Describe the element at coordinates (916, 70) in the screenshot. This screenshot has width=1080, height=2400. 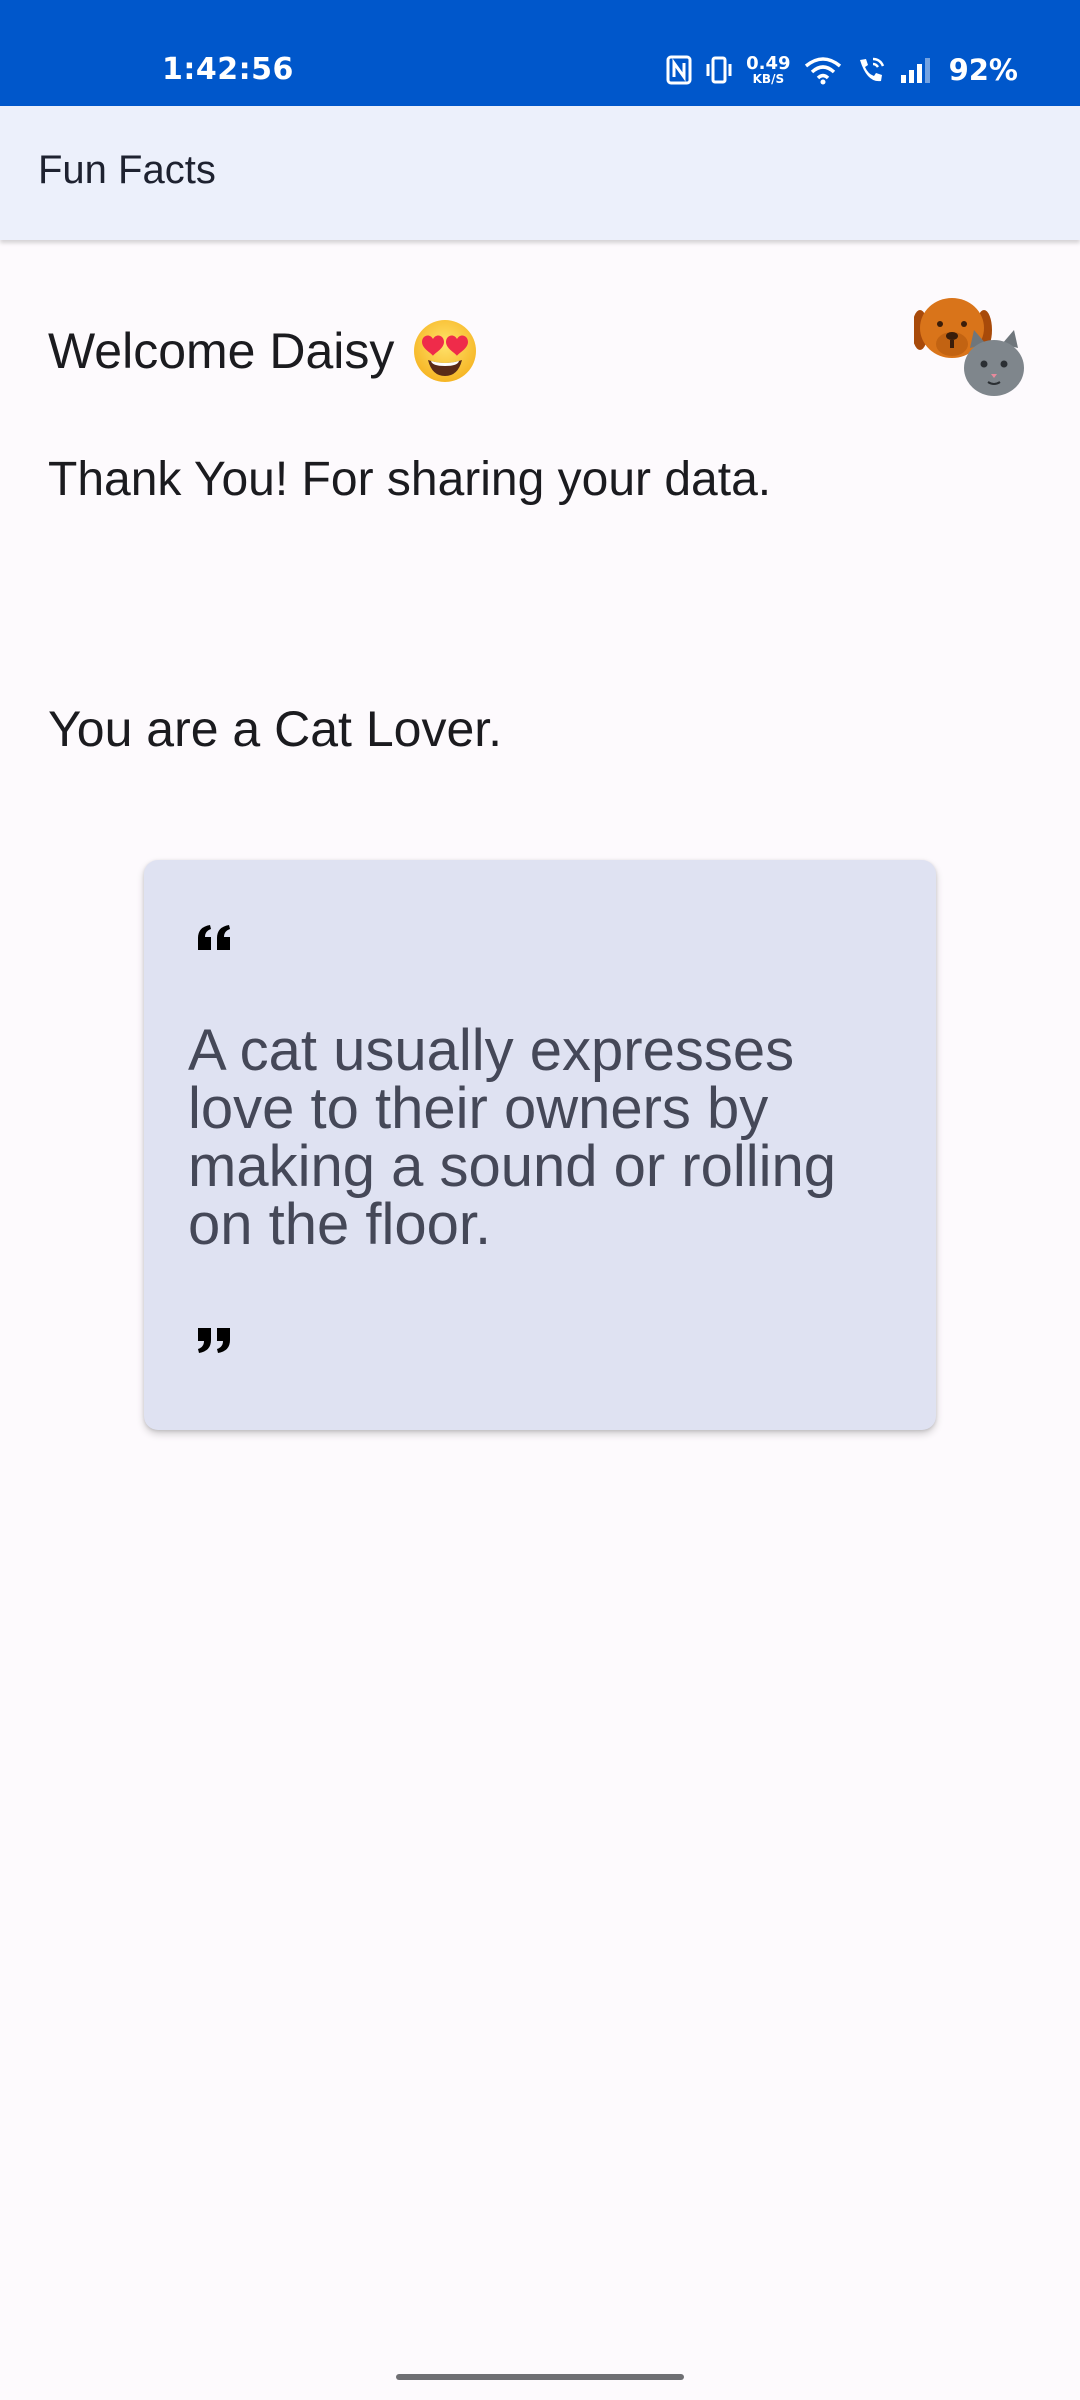
I see `signal-icon` at that location.